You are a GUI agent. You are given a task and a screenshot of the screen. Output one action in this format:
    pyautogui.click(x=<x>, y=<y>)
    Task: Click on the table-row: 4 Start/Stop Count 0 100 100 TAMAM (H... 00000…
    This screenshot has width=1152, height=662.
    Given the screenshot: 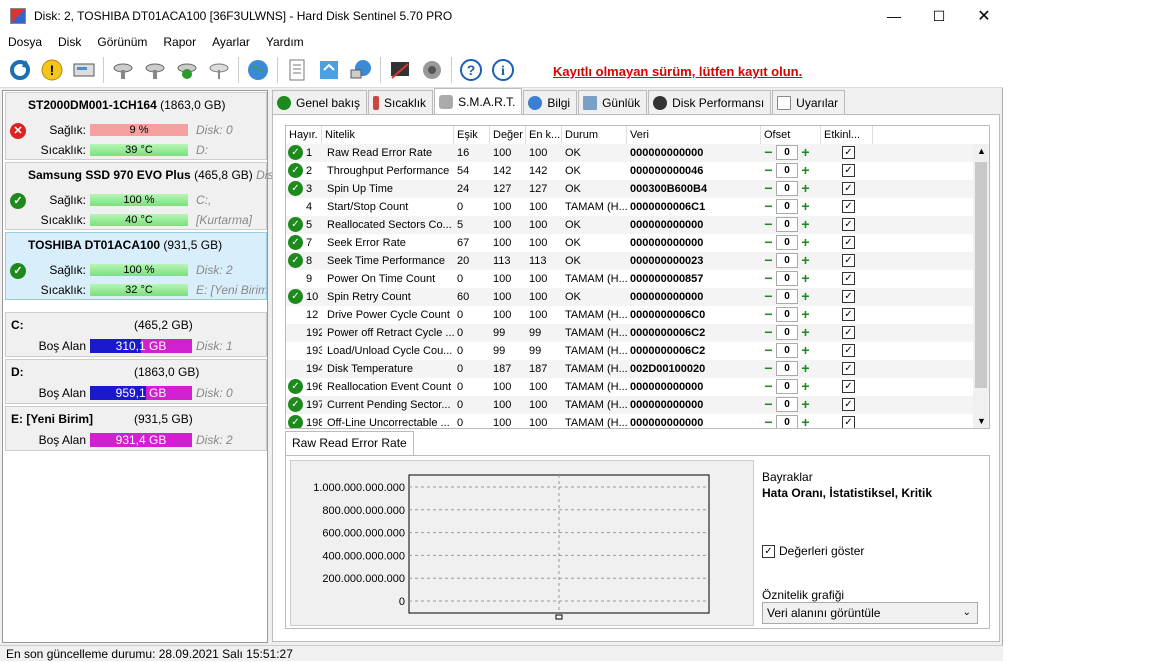 What is the action you would take?
    pyautogui.click(x=630, y=207)
    